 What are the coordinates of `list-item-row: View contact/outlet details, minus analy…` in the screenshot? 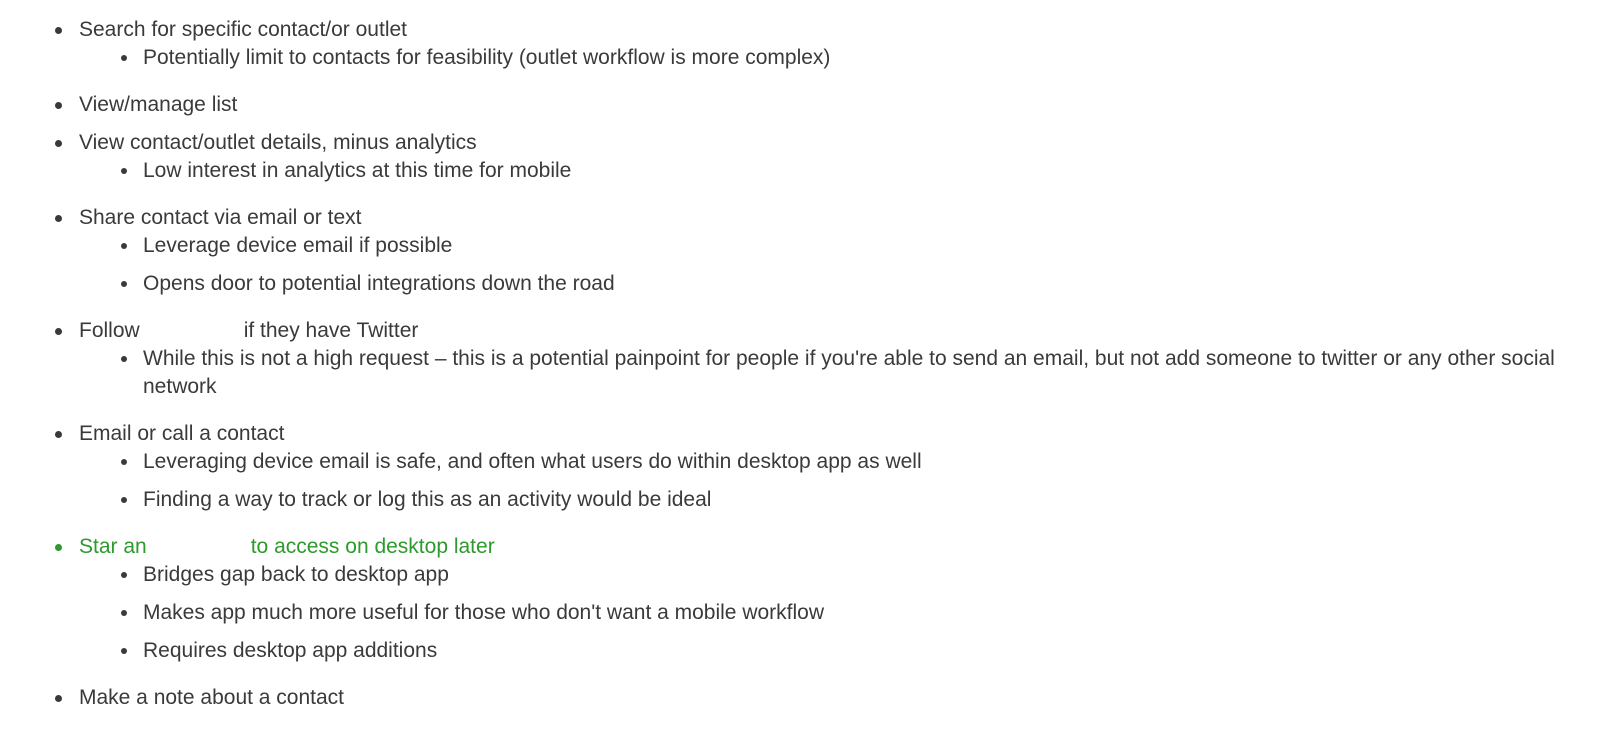 It's located at (799, 143).